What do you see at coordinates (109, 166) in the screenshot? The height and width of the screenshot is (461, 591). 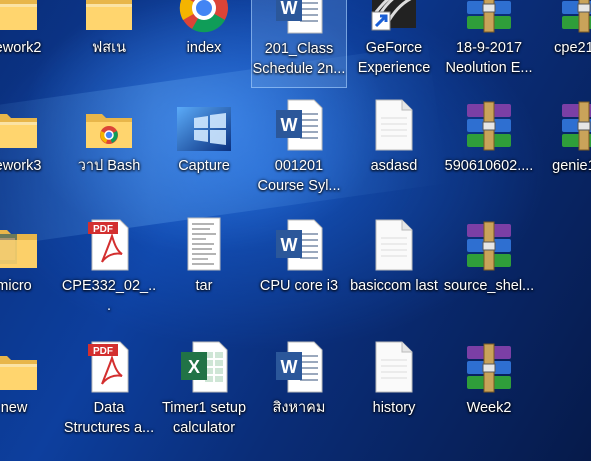 I see `desktop-icon-label: วาป Bash` at bounding box center [109, 166].